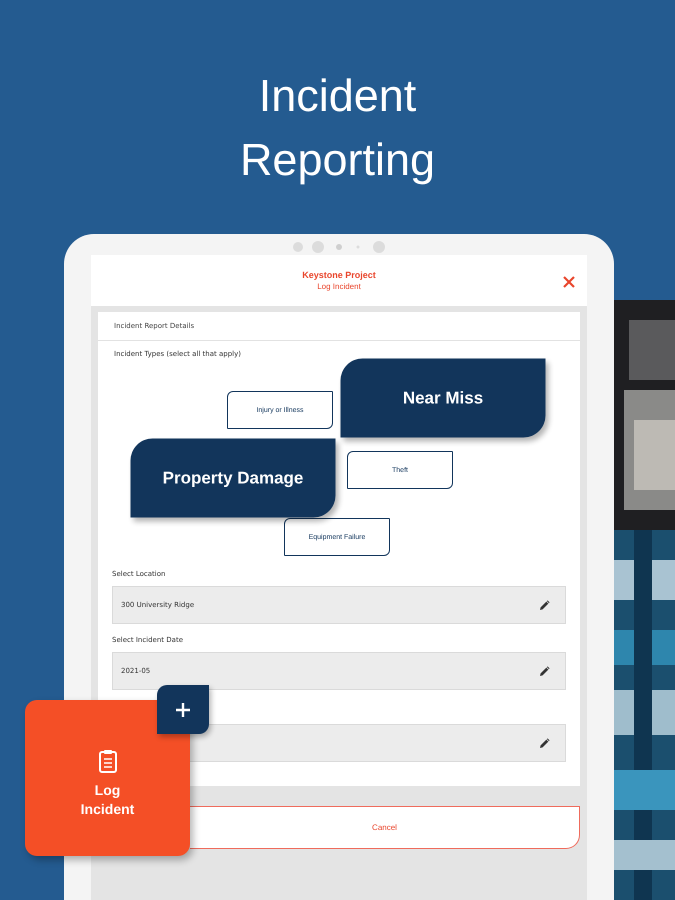  Describe the element at coordinates (339, 275) in the screenshot. I see `project-title: Keystone Project` at that location.